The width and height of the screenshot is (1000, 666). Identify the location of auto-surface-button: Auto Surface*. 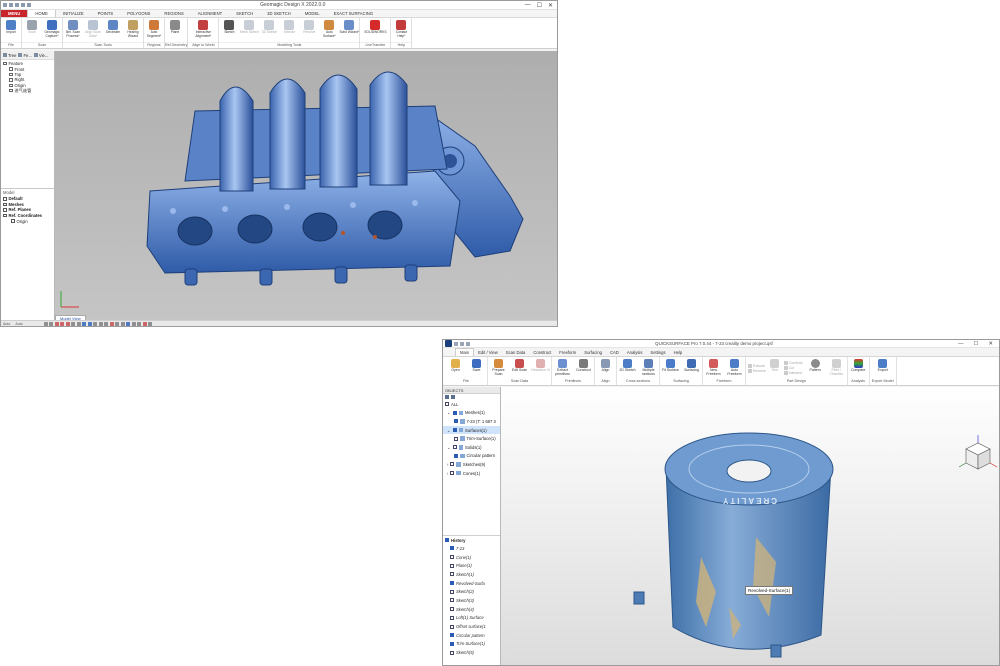
(329, 30).